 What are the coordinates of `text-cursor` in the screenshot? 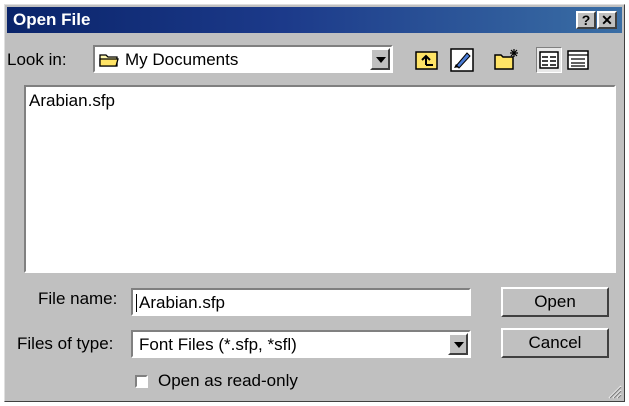 It's located at (136, 303).